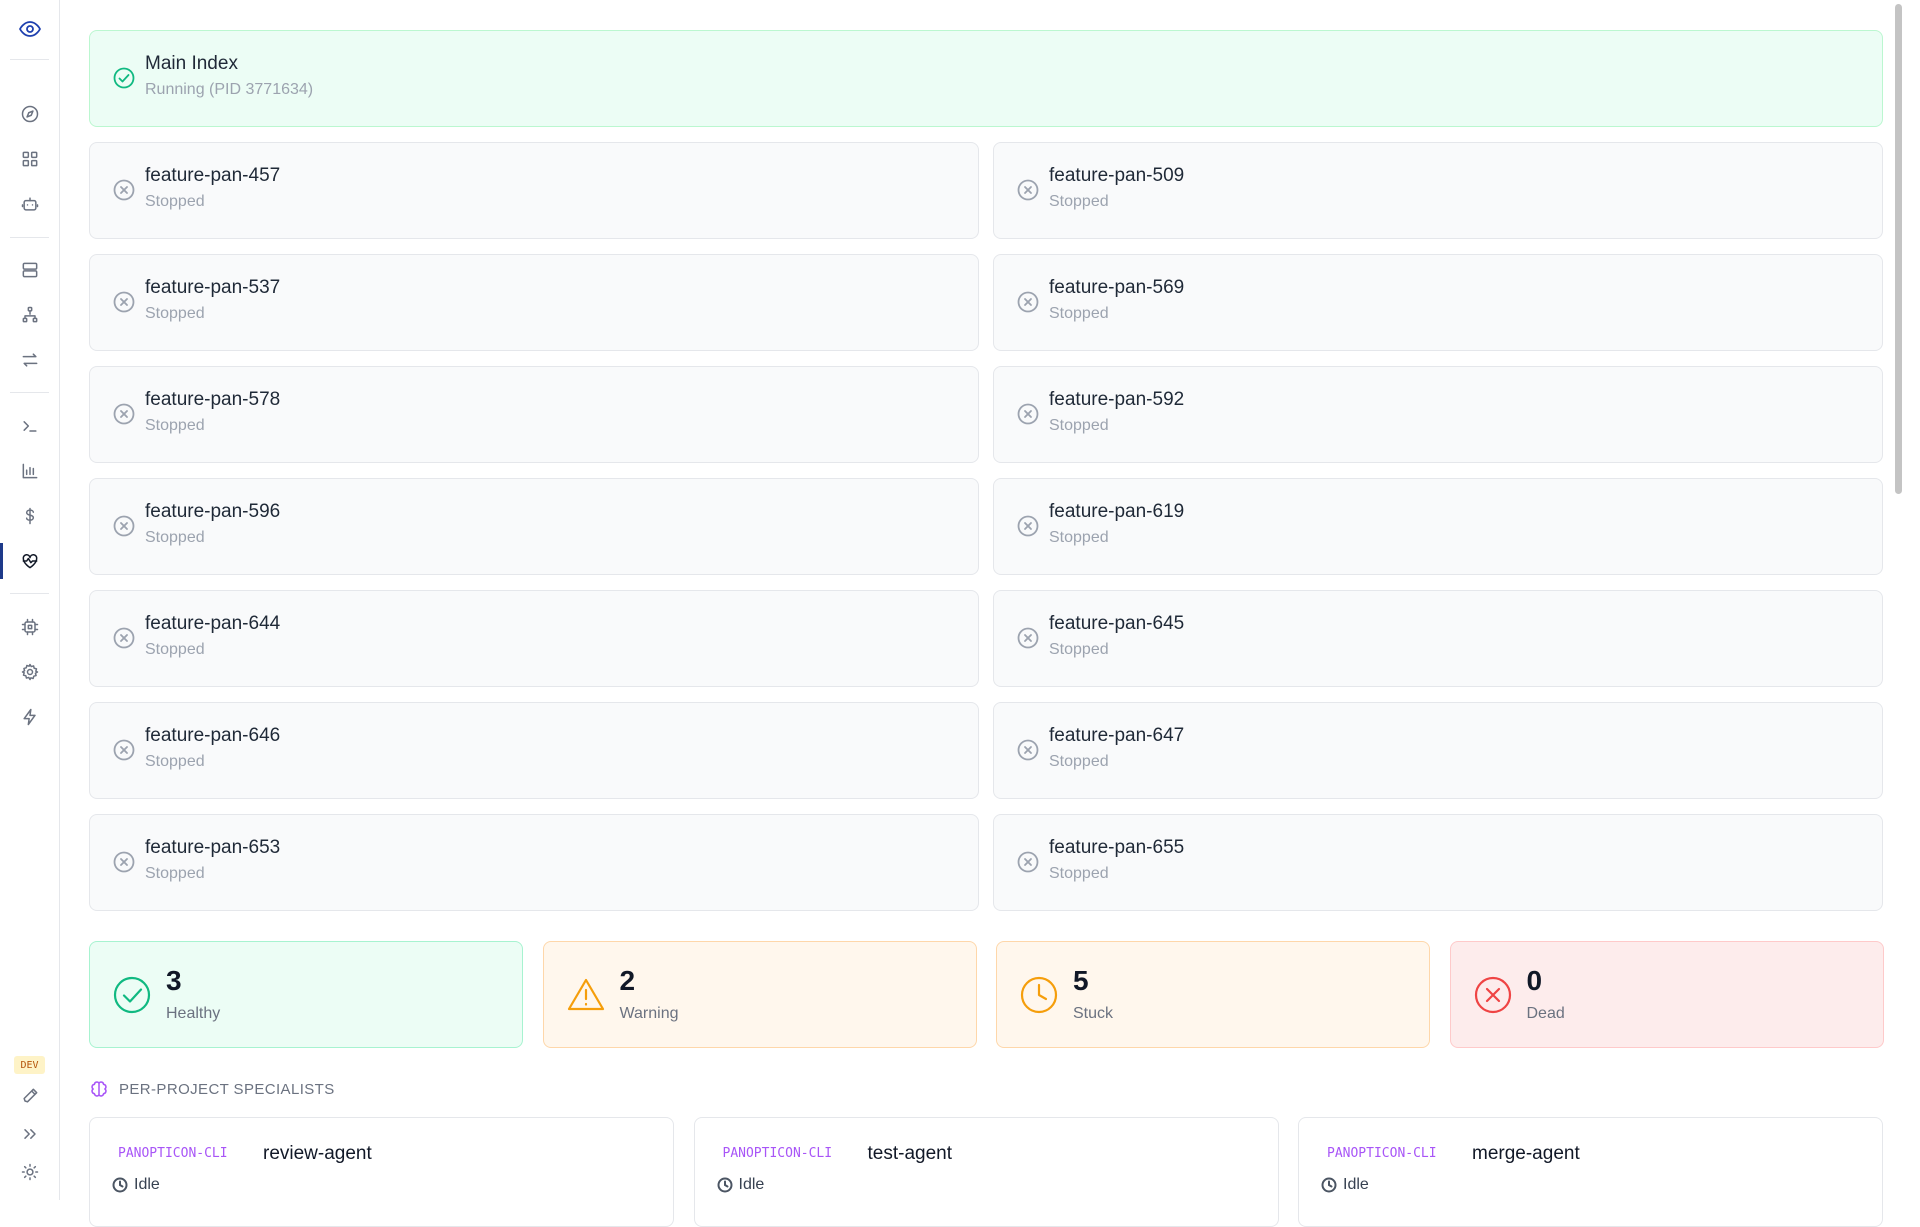 This screenshot has height=1227, width=1920. What do you see at coordinates (1438, 862) in the screenshot?
I see `workspace-card: feature-pan-655 Stopped` at bounding box center [1438, 862].